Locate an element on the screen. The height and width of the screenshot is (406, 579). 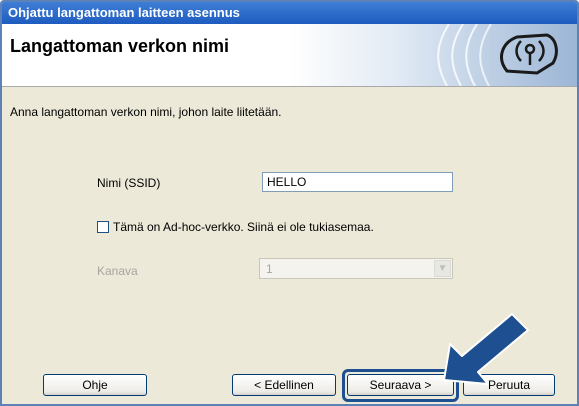
ssid-input is located at coordinates (357, 182).